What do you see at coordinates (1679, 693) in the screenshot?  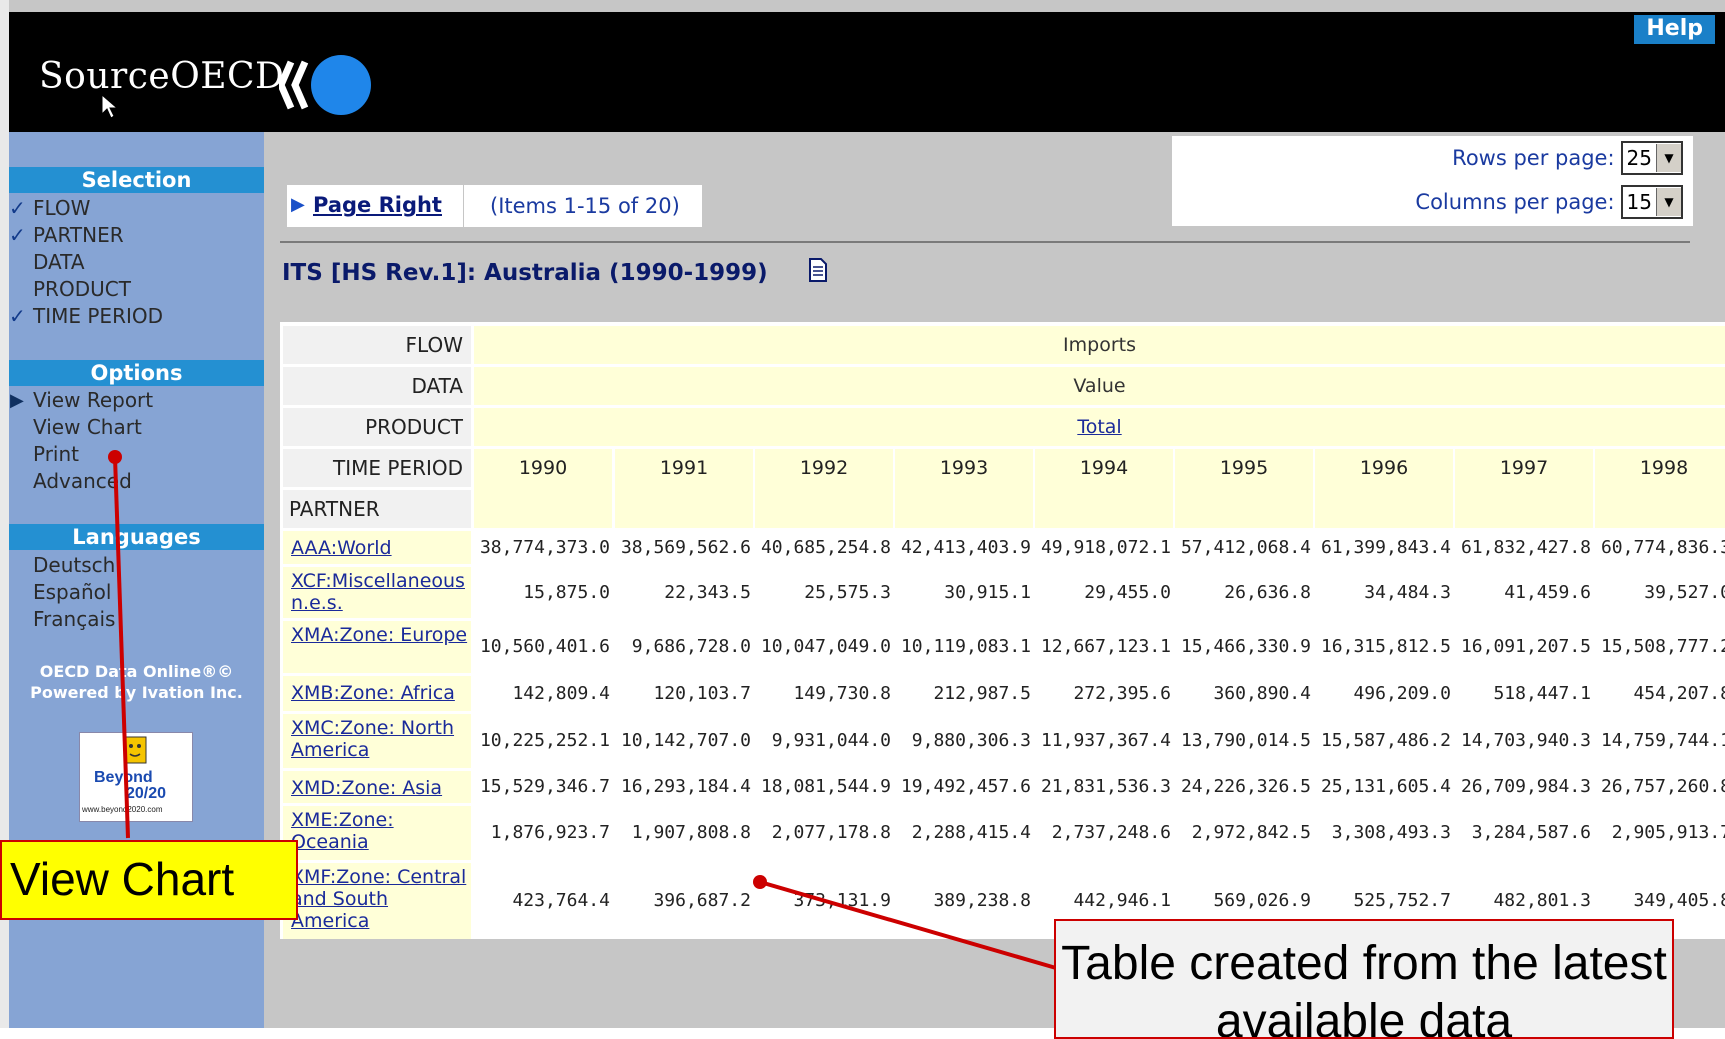 I see `table-cell: 454,207.8` at bounding box center [1679, 693].